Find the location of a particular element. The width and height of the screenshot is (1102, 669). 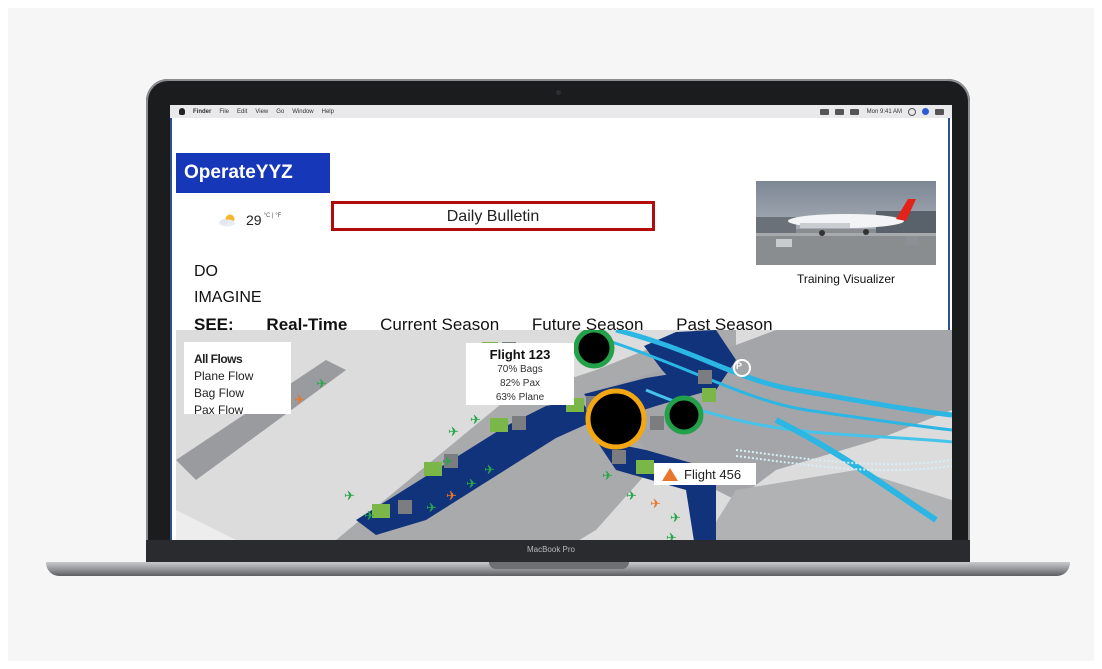

parking-label: P is located at coordinates (739, 366).